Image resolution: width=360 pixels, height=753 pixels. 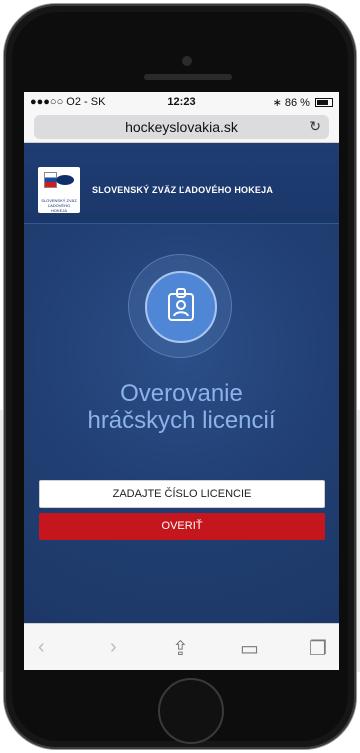 What do you see at coordinates (183, 190) in the screenshot?
I see `site-title: SLOVENSKÝ ZVÄZ ĽADOVÉHO HOKEJA` at bounding box center [183, 190].